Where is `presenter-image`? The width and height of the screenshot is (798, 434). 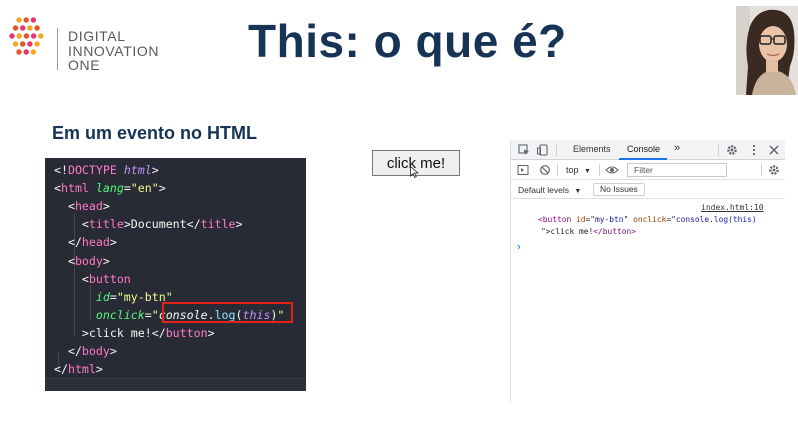
presenter-image is located at coordinates (767, 50).